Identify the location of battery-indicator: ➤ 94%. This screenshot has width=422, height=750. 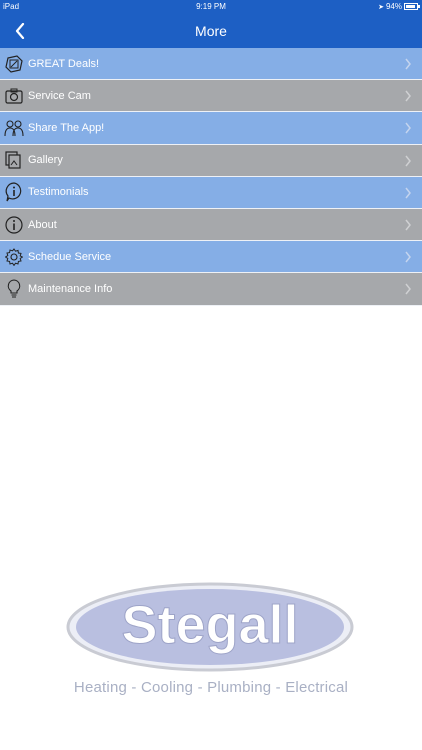
(399, 6).